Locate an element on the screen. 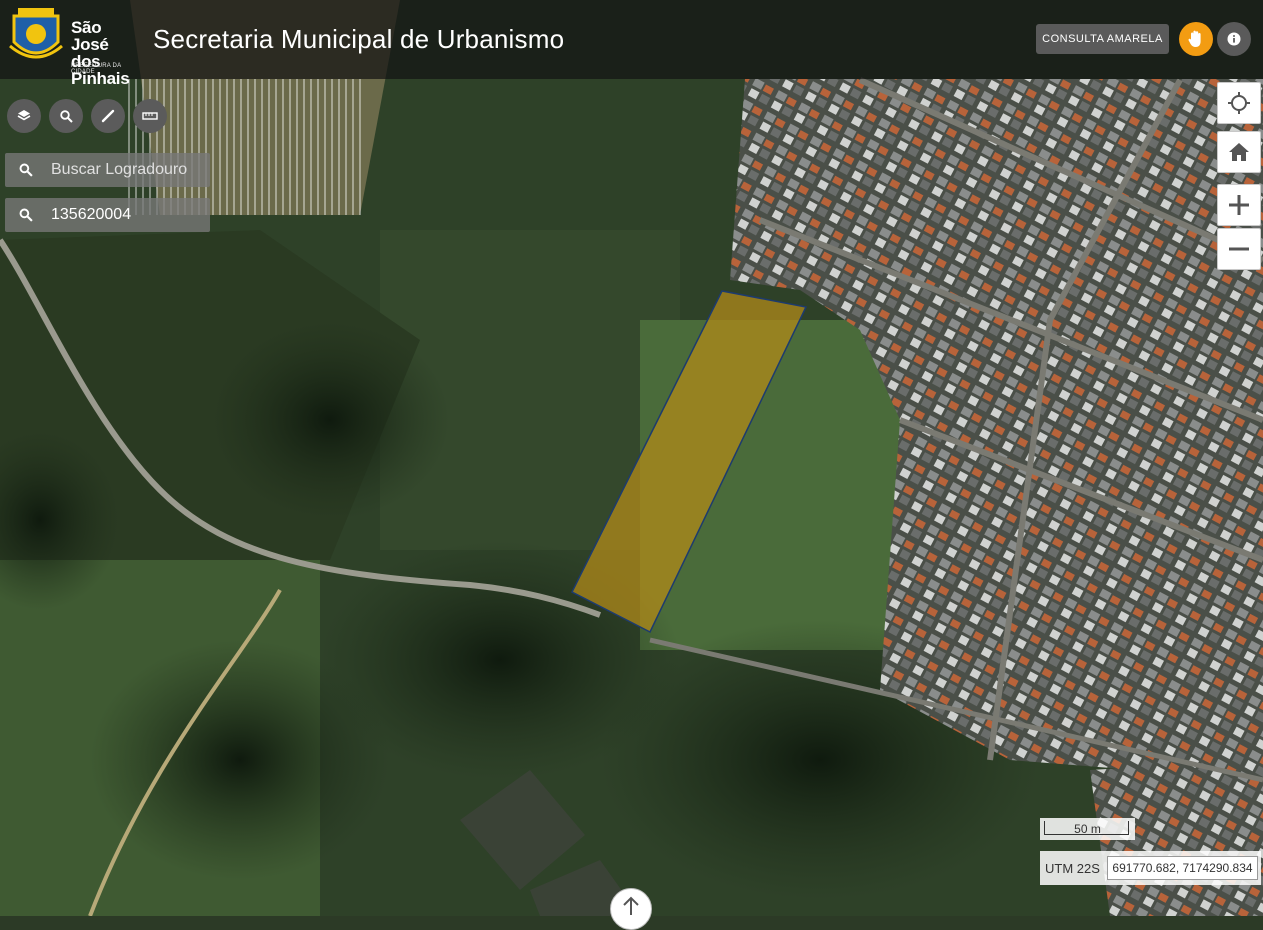  pencil-icon is located at coordinates (108, 116).